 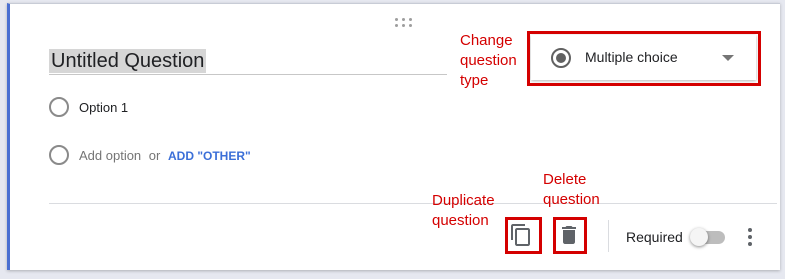 I want to click on annotation-delete-question: Delete question, so click(x=571, y=189).